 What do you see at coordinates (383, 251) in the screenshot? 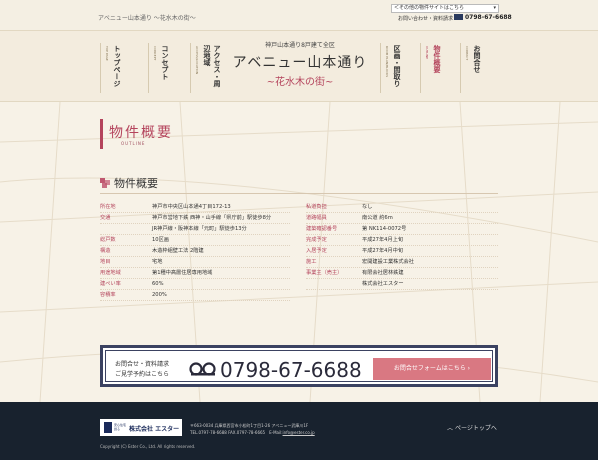
I see `spec-value: 平成27年4月中旬` at bounding box center [383, 251].